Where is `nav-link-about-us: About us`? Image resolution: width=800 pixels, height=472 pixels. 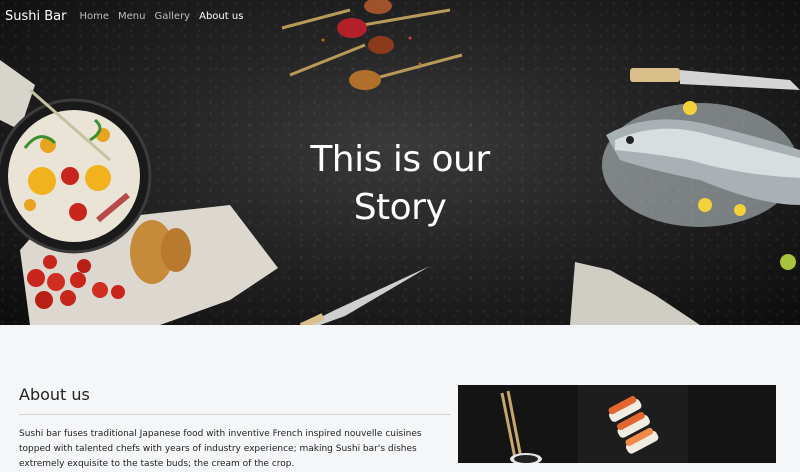 nav-link-about-us: About us is located at coordinates (221, 16).